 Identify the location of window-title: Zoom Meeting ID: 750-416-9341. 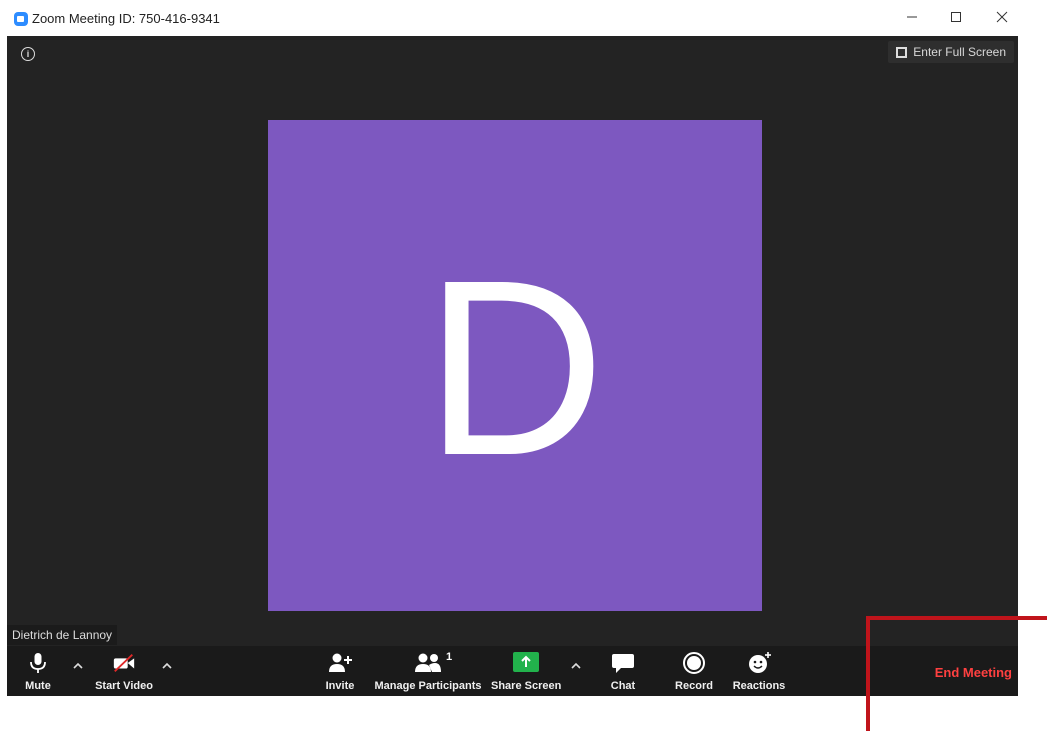
(126, 18).